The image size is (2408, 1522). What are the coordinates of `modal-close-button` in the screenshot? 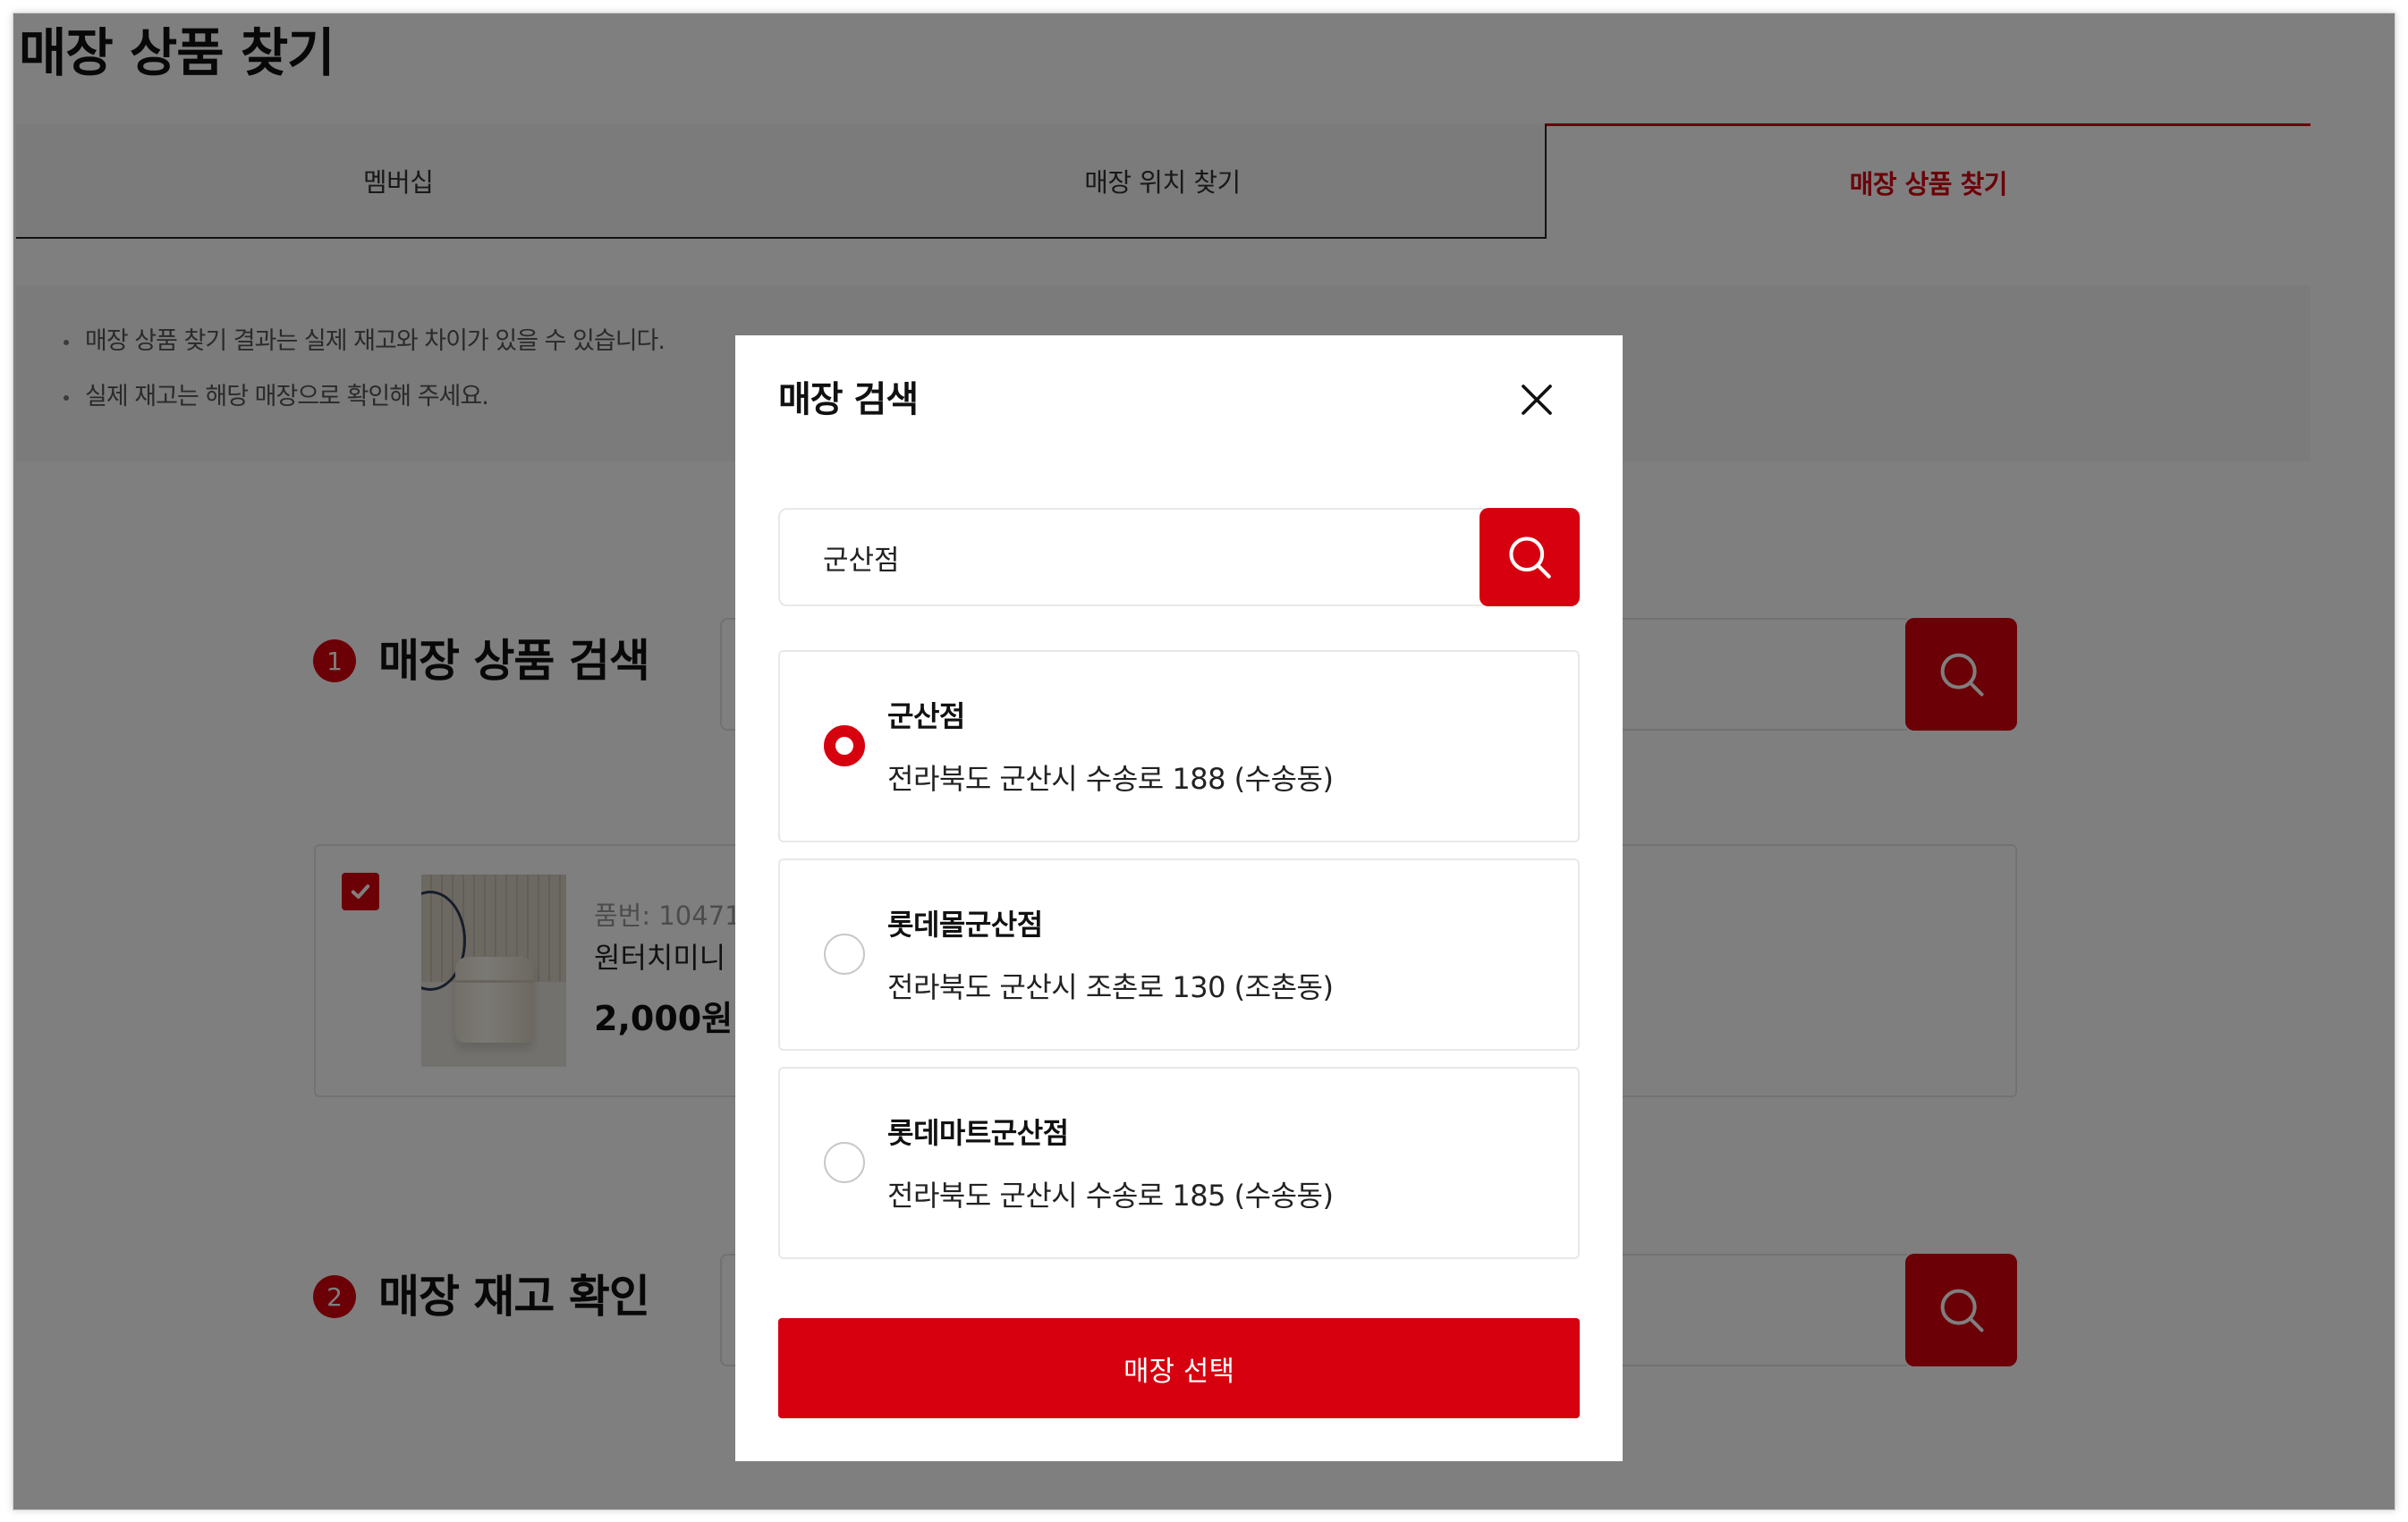 It's located at (1537, 400).